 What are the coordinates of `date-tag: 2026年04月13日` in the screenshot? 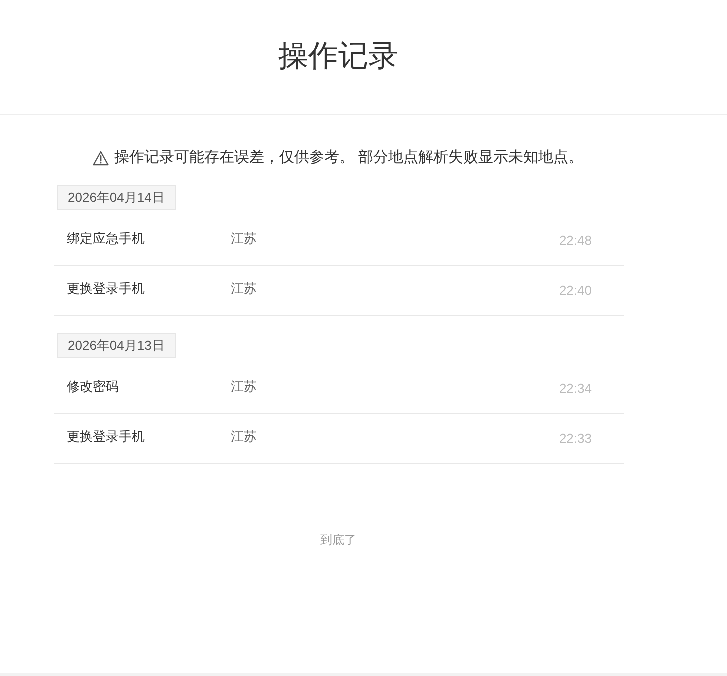 It's located at (116, 345).